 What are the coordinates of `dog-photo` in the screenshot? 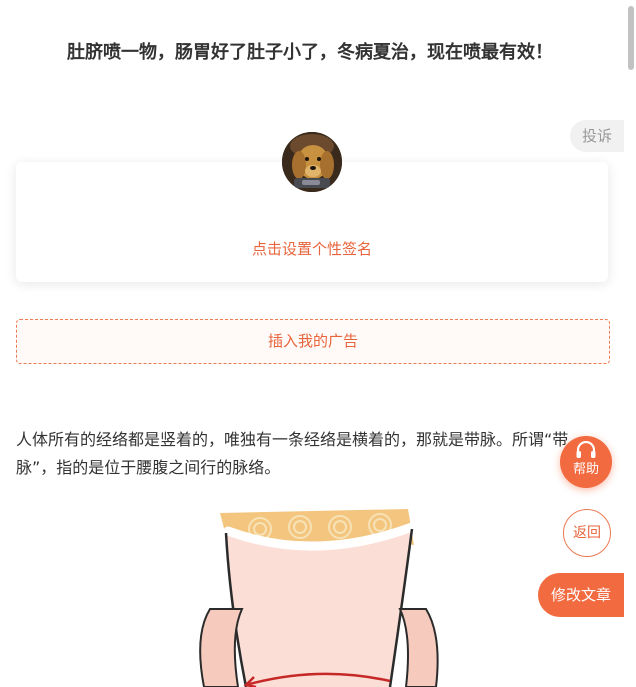 It's located at (312, 162).